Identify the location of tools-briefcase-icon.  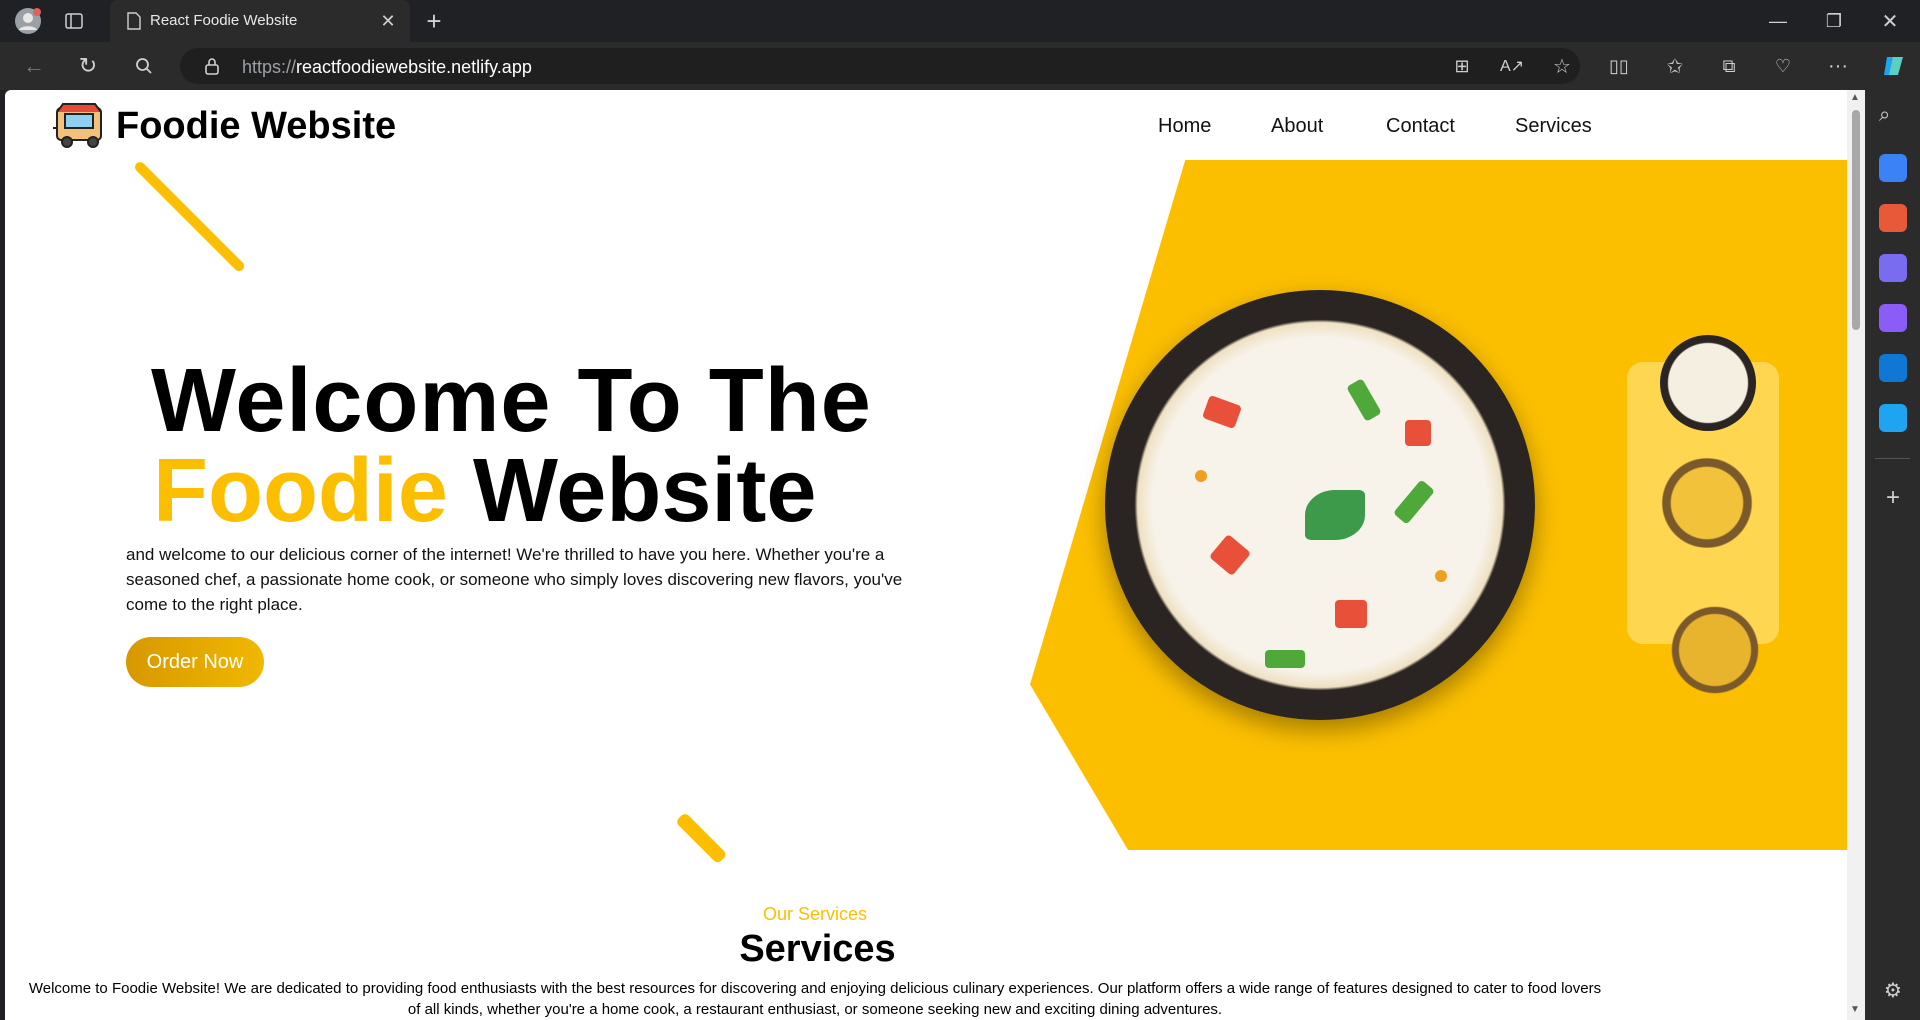
(1893, 218).